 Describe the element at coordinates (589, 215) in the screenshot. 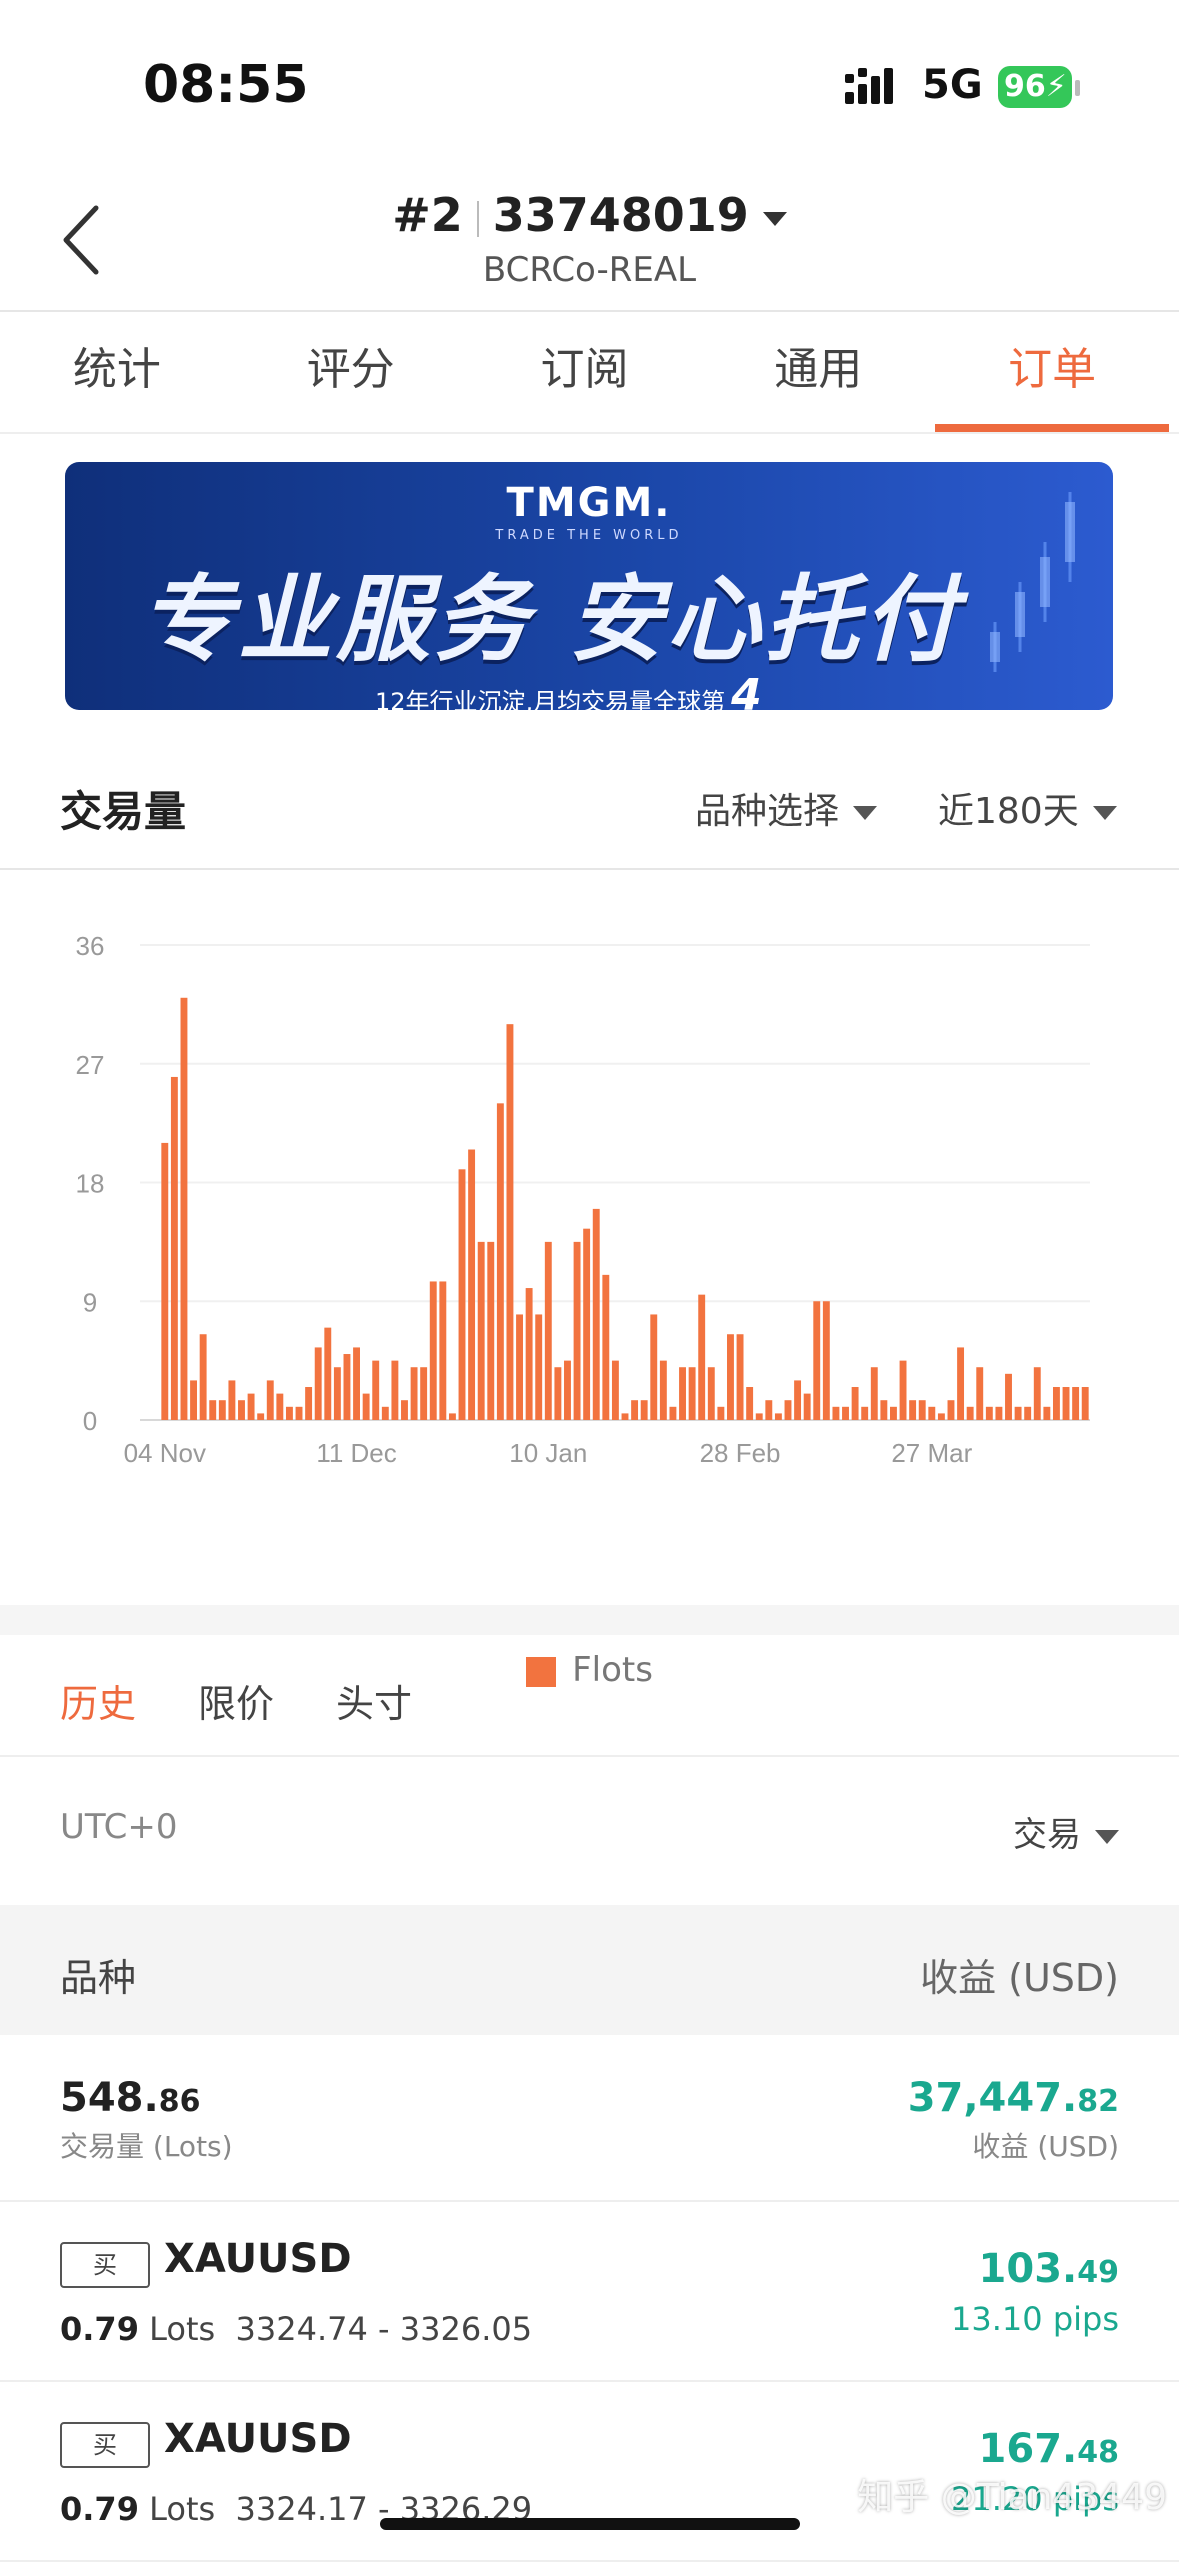

I see `account-selector: #2 33748019` at that location.